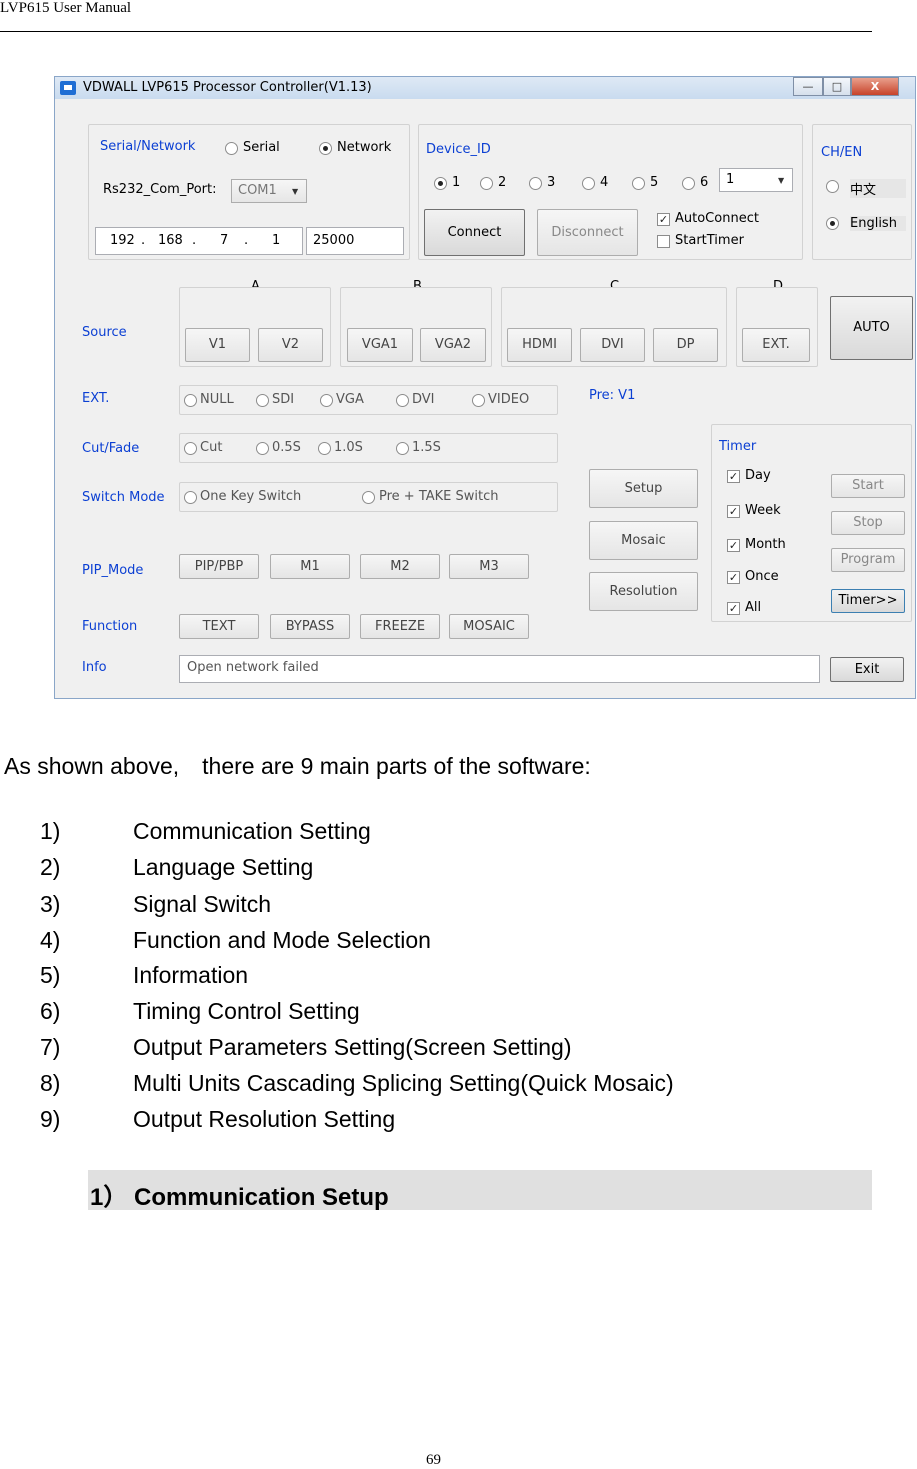  I want to click on fade-05s-label: 0.5S, so click(286, 447).